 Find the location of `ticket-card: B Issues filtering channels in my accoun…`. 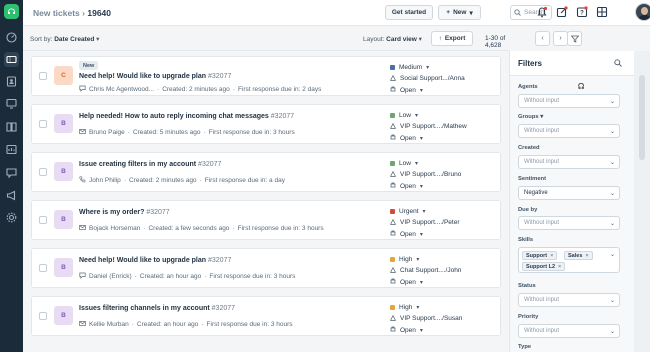

ticket-card: B Issues filtering channels in my accoun… is located at coordinates (266, 316).